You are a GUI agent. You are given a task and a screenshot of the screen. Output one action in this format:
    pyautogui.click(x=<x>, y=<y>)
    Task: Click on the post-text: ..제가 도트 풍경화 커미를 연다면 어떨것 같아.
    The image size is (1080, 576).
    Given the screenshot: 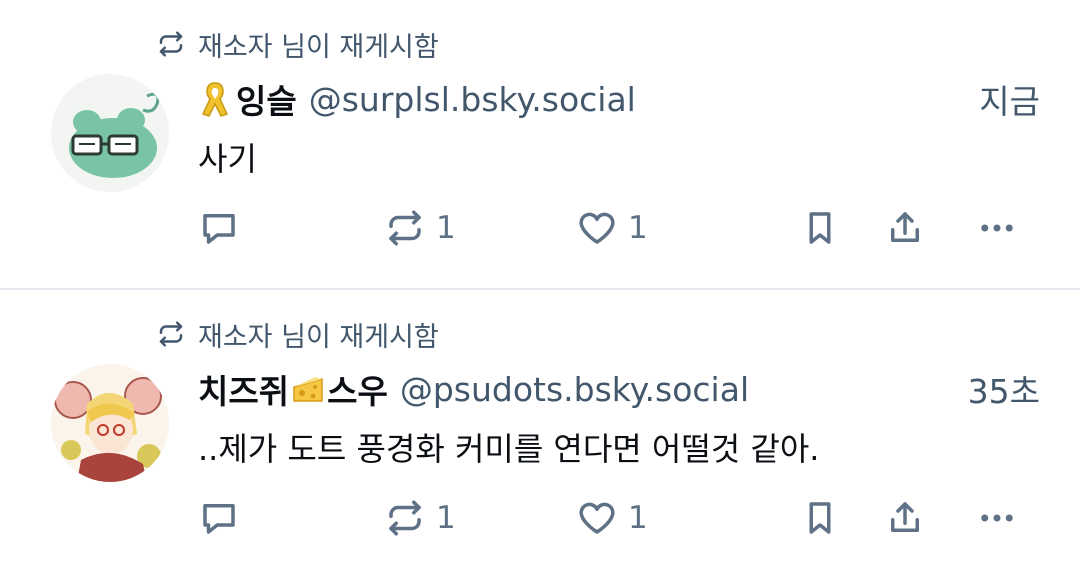 What is the action you would take?
    pyautogui.click(x=509, y=449)
    